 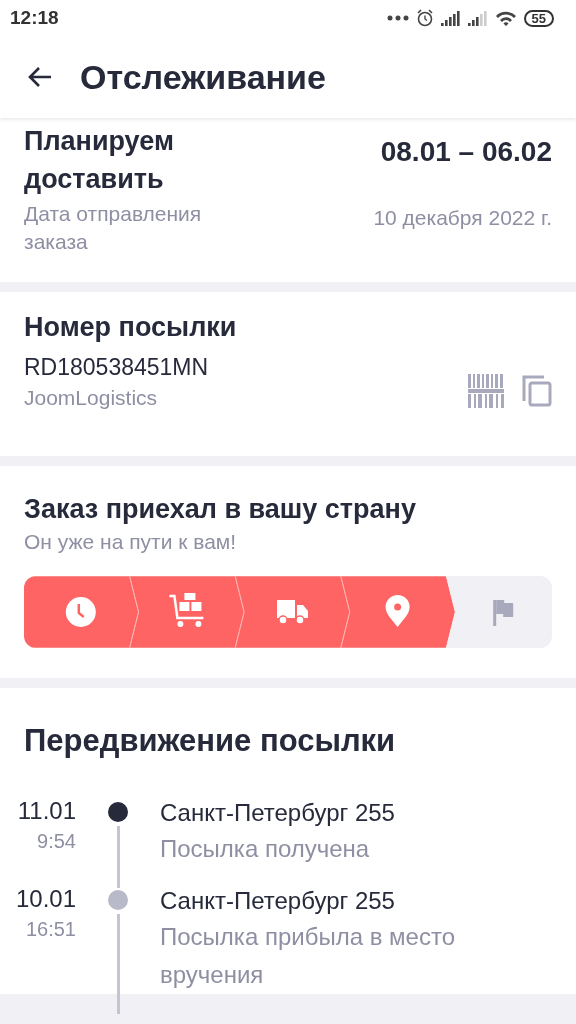 I want to click on tracking-number: RD180538451MN, so click(x=117, y=367).